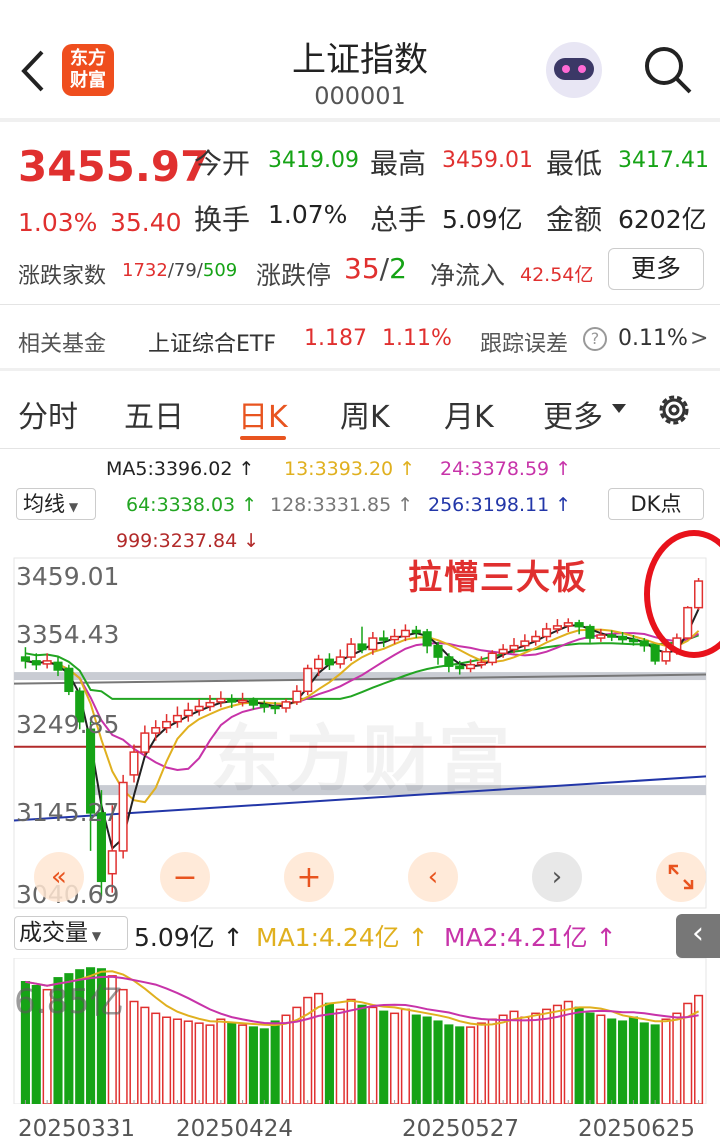 The image size is (720, 1144). I want to click on y-tick-label: 3145.27, so click(68, 812).